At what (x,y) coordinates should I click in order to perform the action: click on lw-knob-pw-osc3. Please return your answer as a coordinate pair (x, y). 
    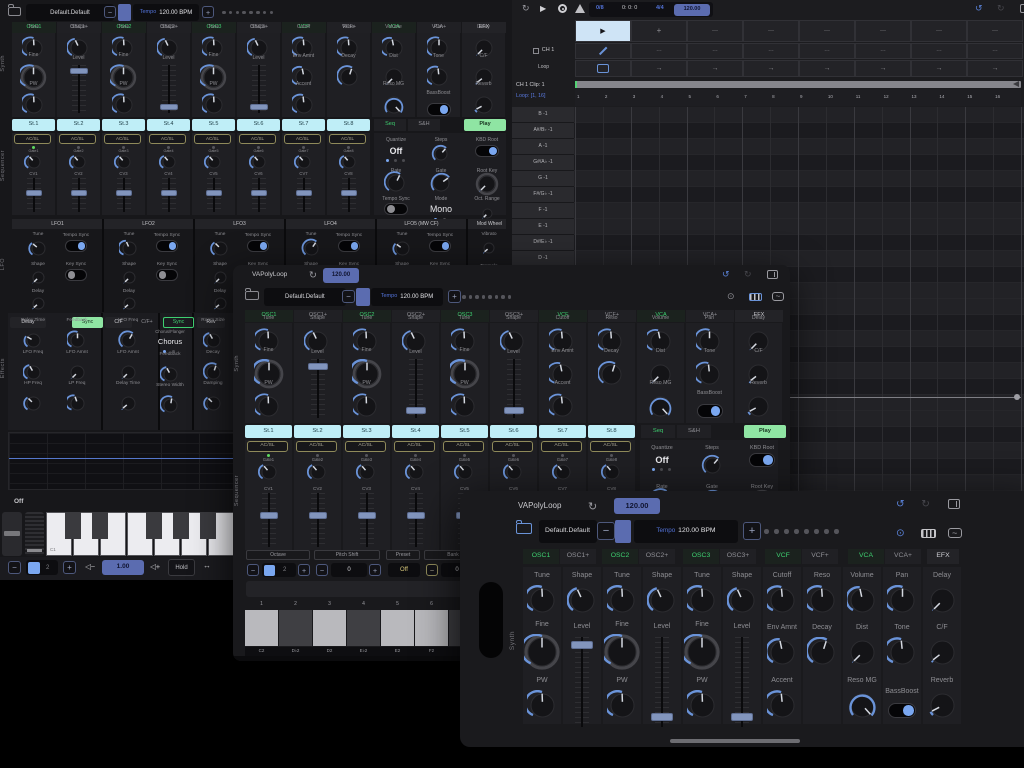
    Looking at the image, I should click on (213, 105).